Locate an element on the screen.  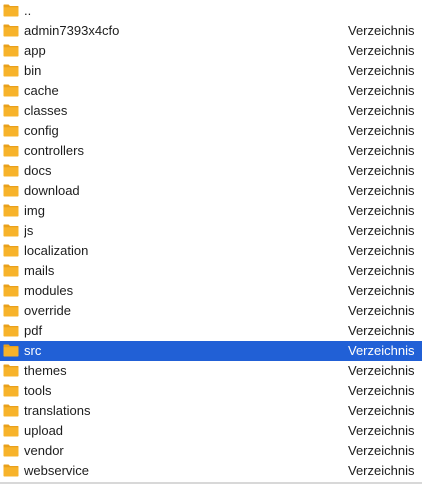
file-name: controllers is located at coordinates (54, 150).